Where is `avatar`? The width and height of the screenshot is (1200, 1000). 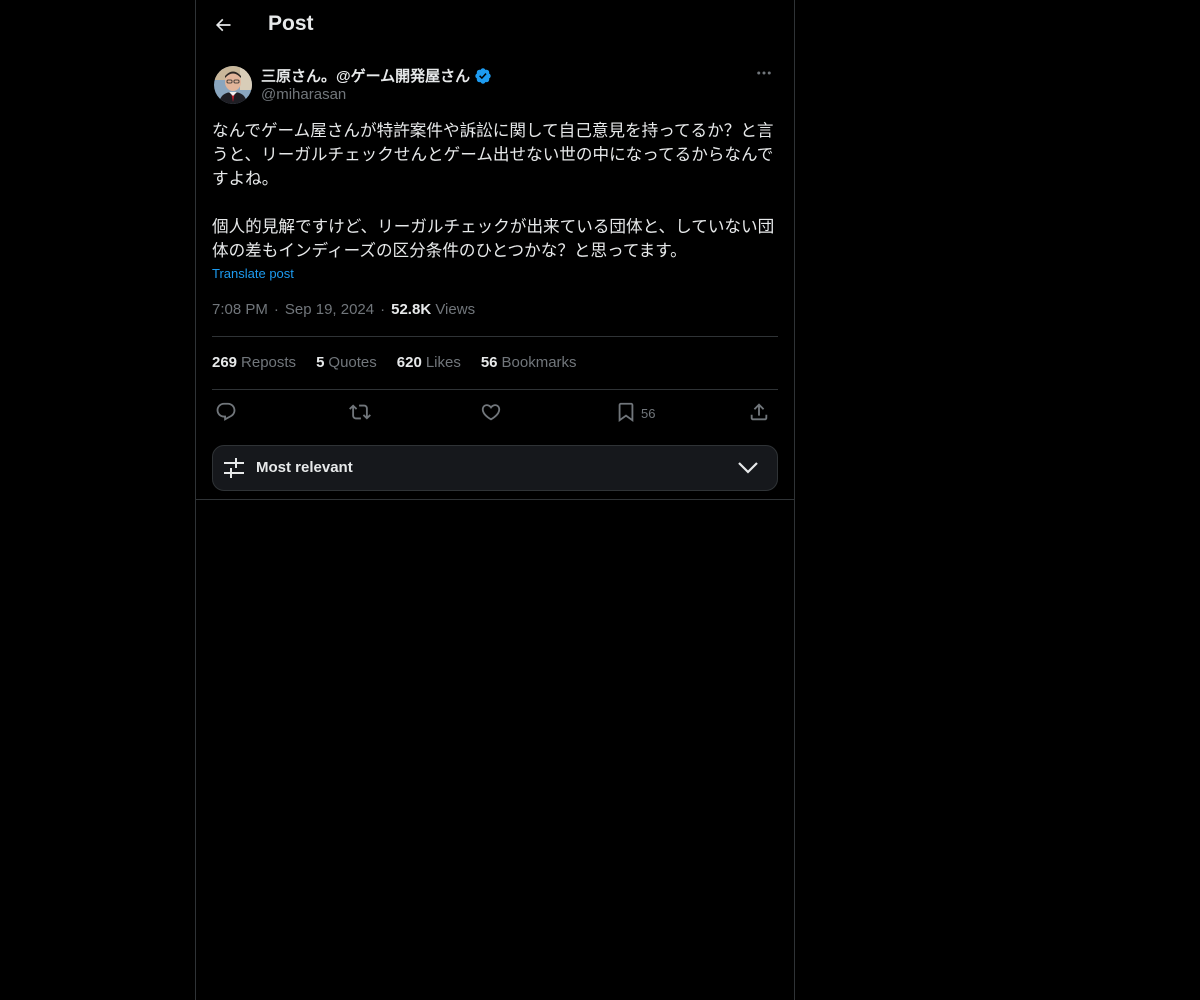
avatar is located at coordinates (233, 85).